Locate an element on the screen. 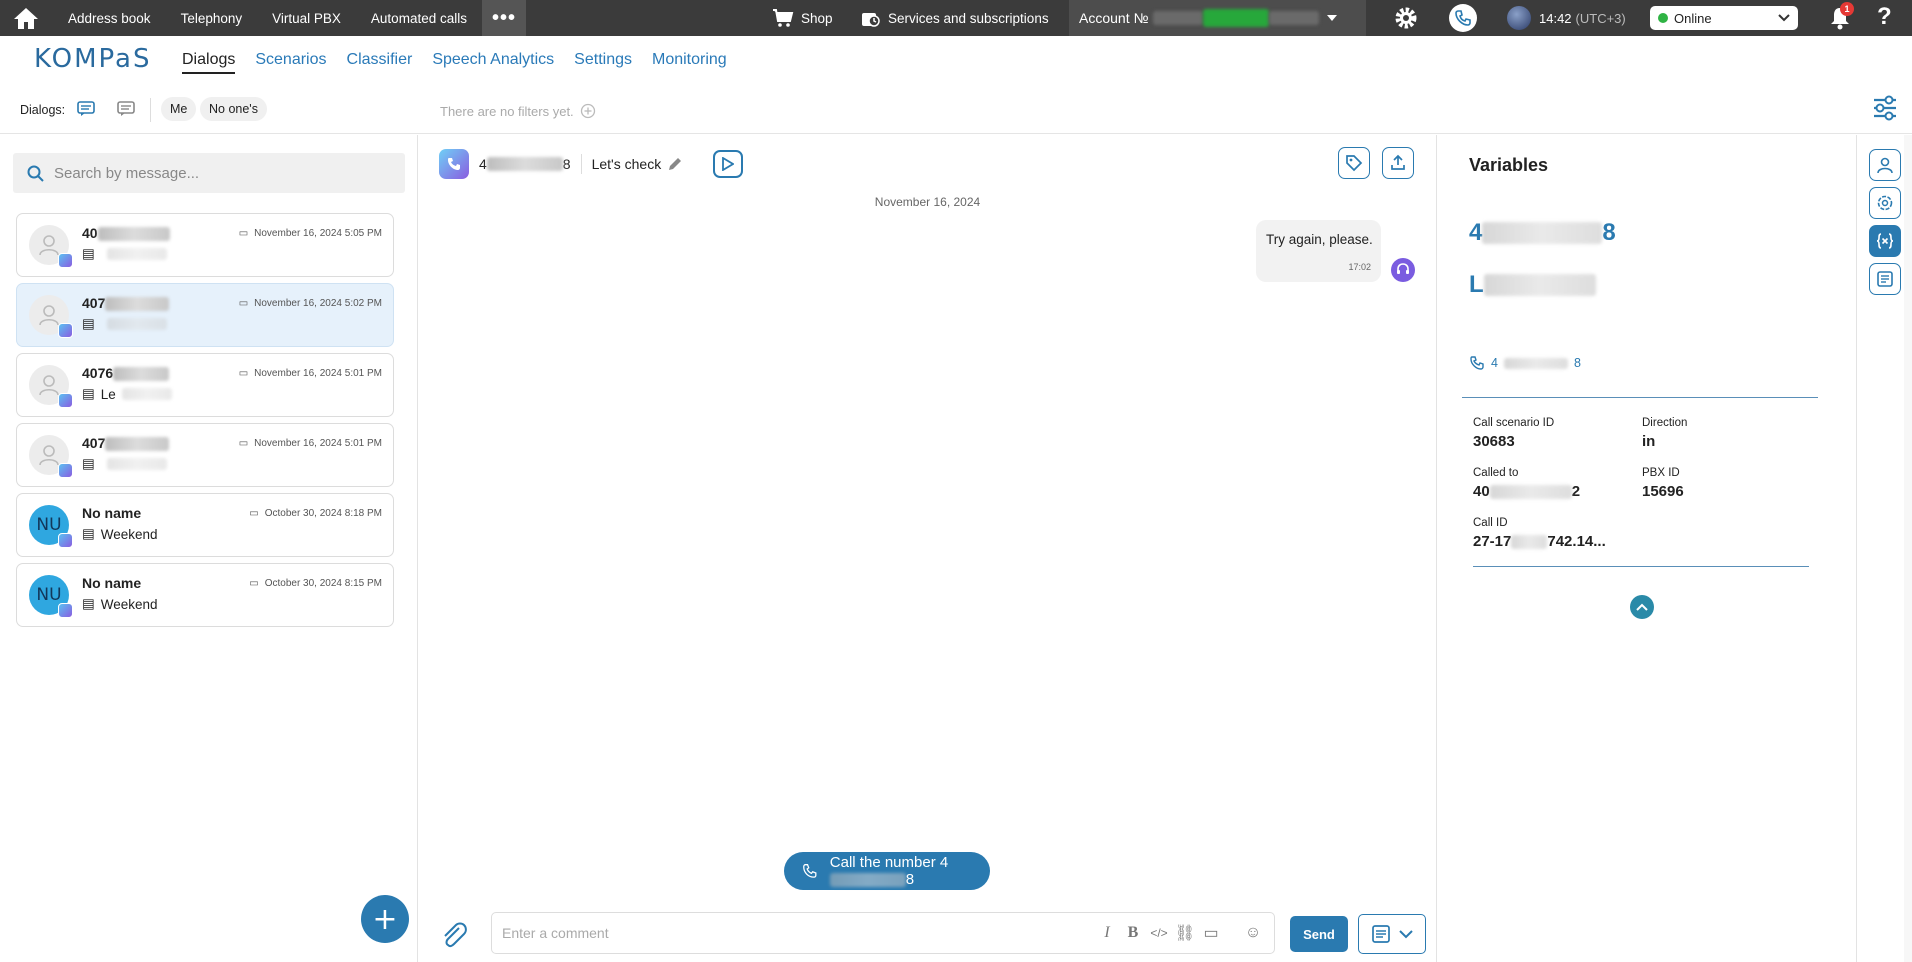 Image resolution: width=1912 pixels, height=962 pixels. variables-icon is located at coordinates (1885, 241).